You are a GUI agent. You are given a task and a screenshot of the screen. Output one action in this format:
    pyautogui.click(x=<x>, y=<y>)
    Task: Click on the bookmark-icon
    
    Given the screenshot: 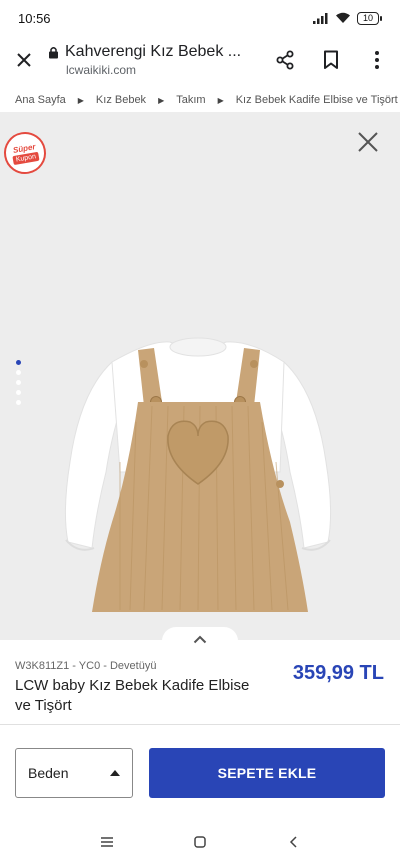 What is the action you would take?
    pyautogui.click(x=331, y=59)
    